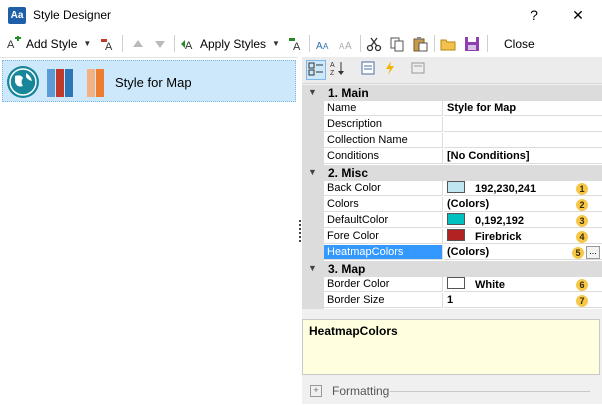 The image size is (602, 405). I want to click on font-small-icon: AA, so click(323, 44).